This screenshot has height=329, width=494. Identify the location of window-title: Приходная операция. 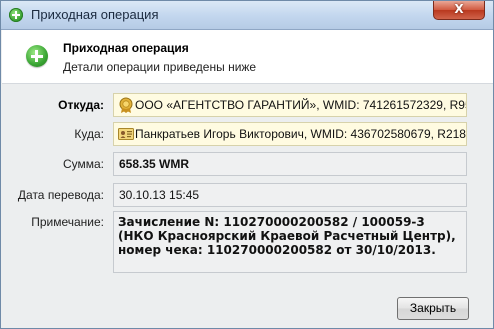
(95, 14).